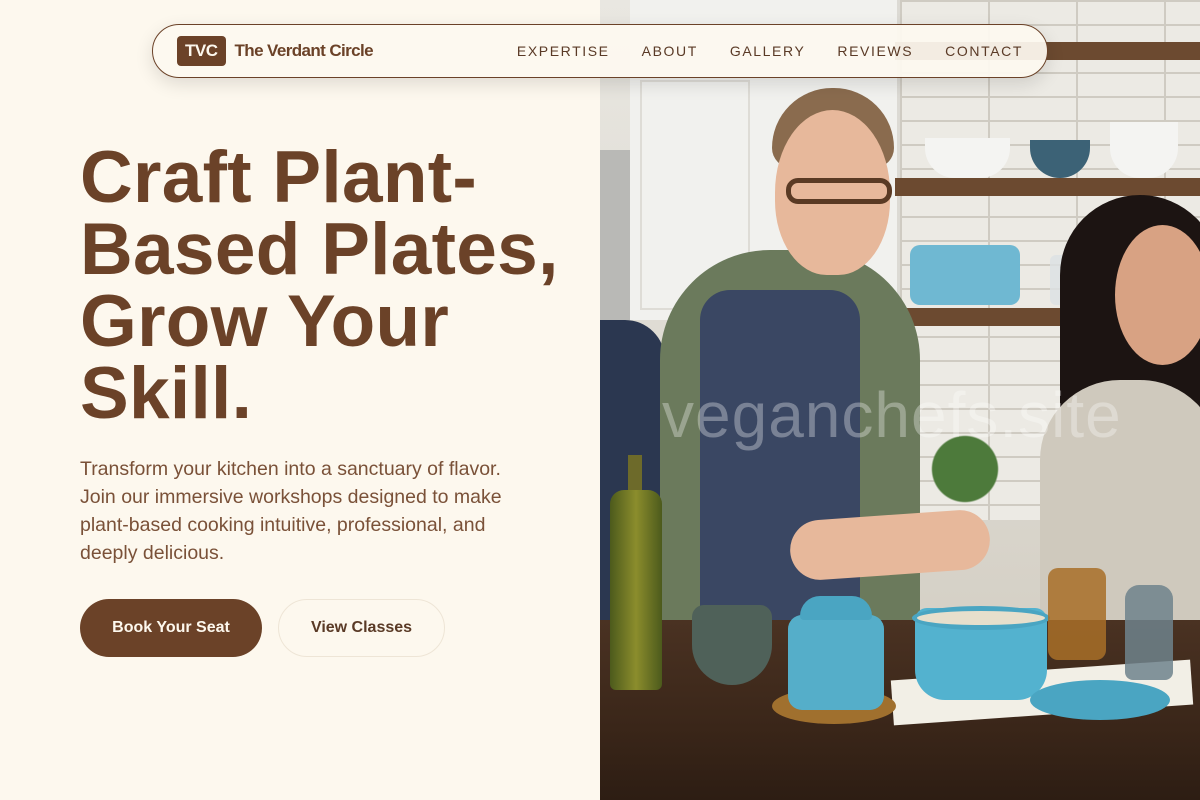 The image size is (1200, 800). What do you see at coordinates (636, 590) in the screenshot?
I see `olive-oil-bottle` at bounding box center [636, 590].